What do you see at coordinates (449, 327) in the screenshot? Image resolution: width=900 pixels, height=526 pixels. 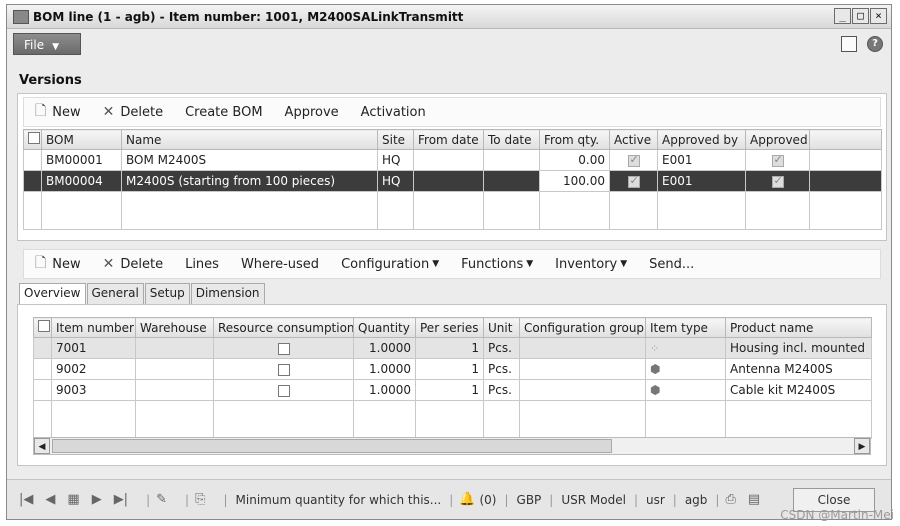 I see `col-header-per-series: Per series` at bounding box center [449, 327].